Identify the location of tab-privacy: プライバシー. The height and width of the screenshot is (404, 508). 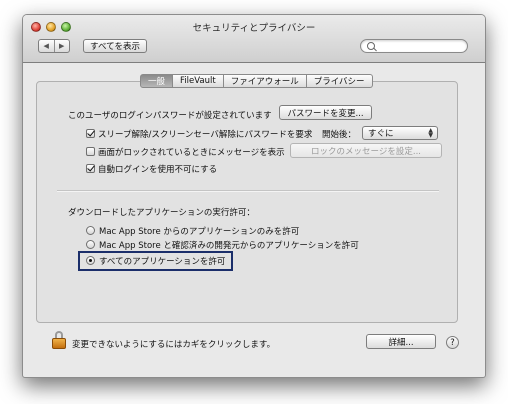
(339, 81).